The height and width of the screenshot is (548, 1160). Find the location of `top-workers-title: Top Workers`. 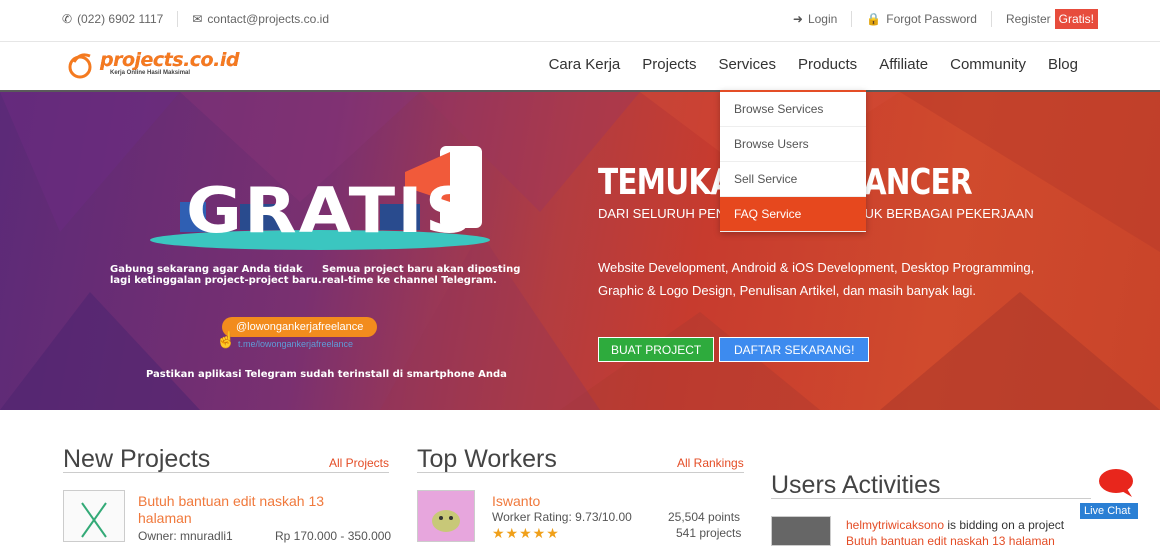

top-workers-title: Top Workers is located at coordinates (487, 459).